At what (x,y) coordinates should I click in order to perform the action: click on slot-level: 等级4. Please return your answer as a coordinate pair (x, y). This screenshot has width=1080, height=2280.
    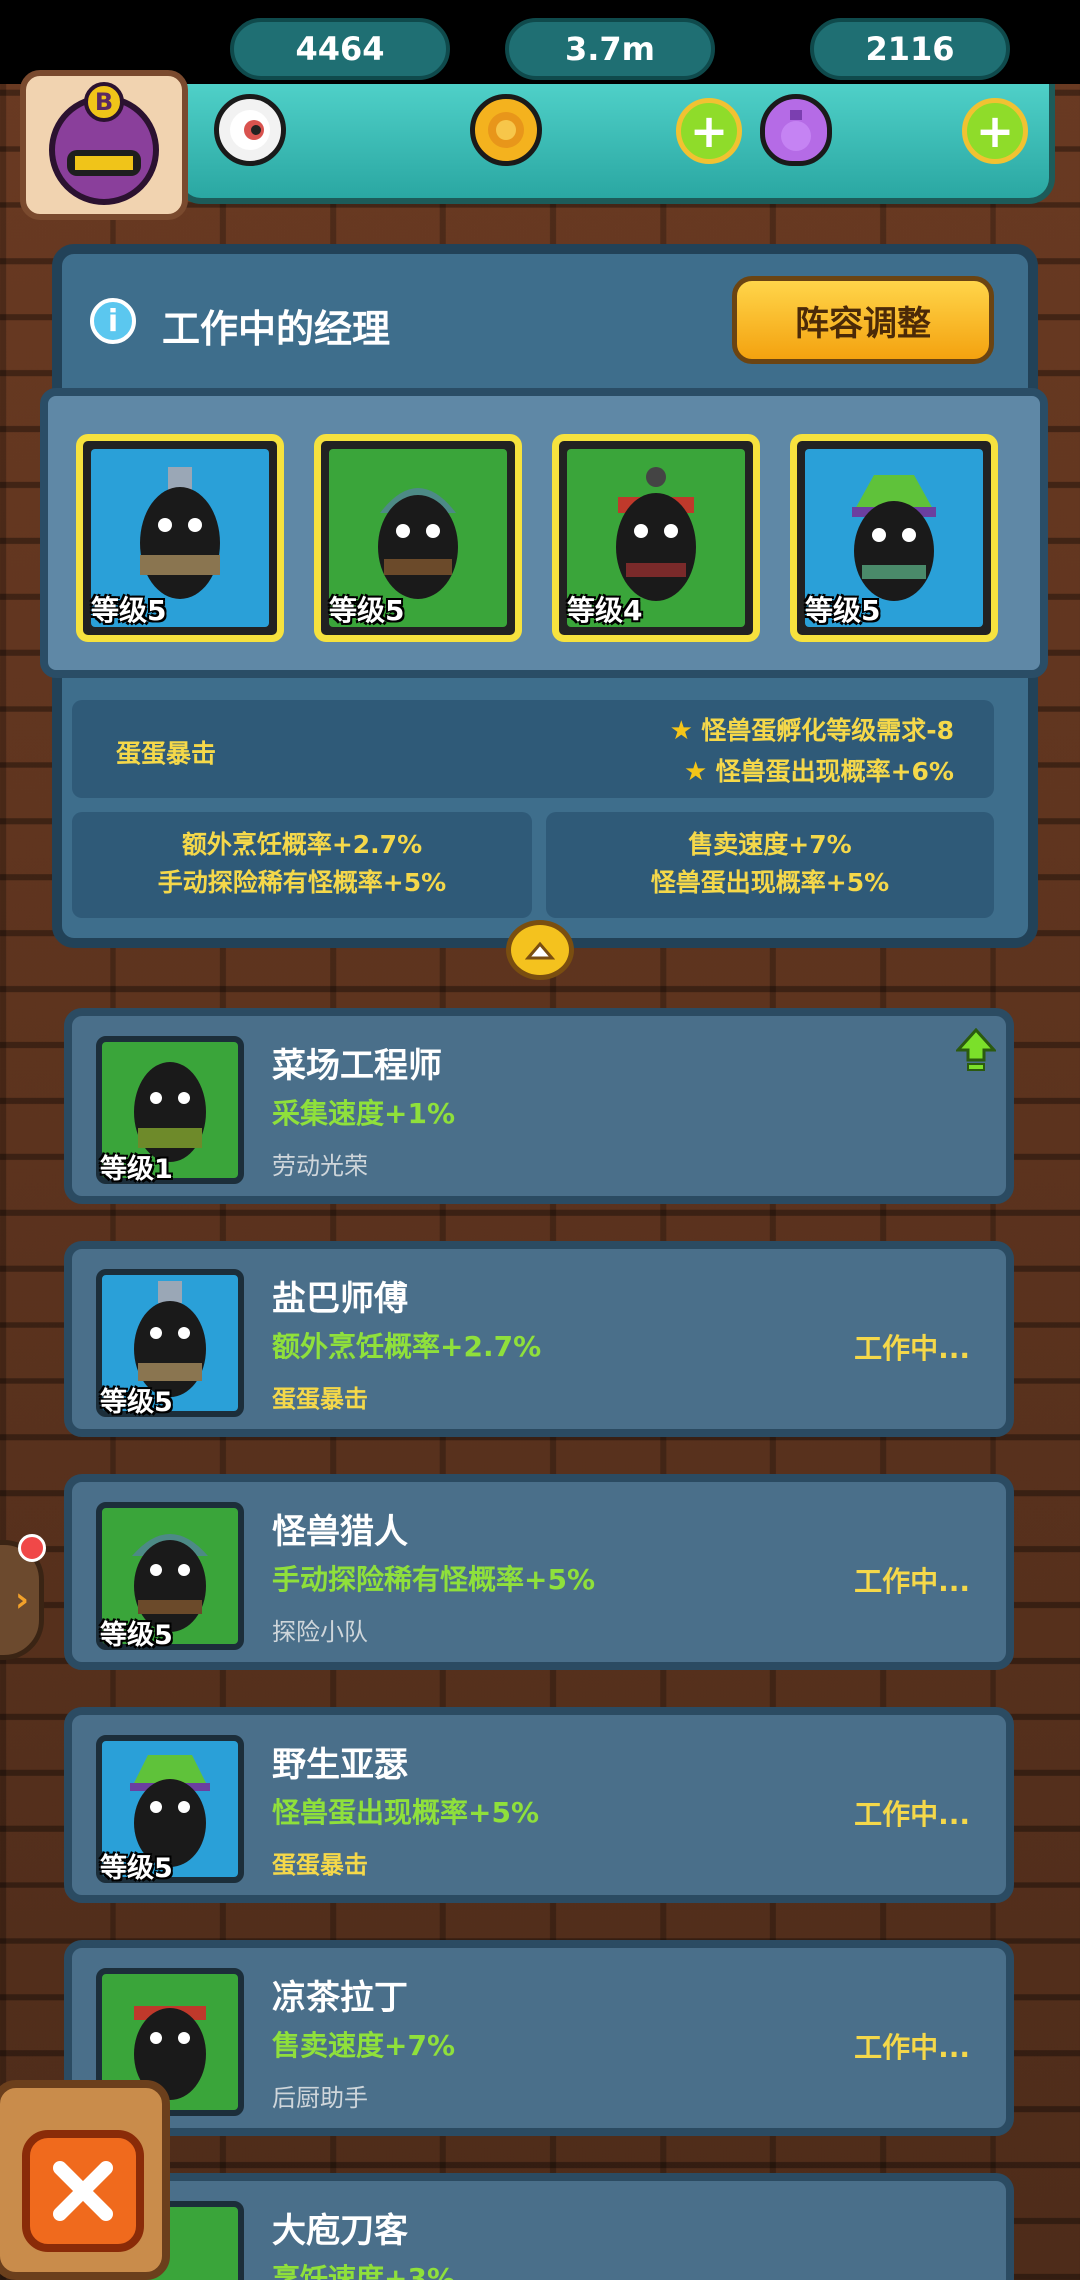
    Looking at the image, I should click on (605, 610).